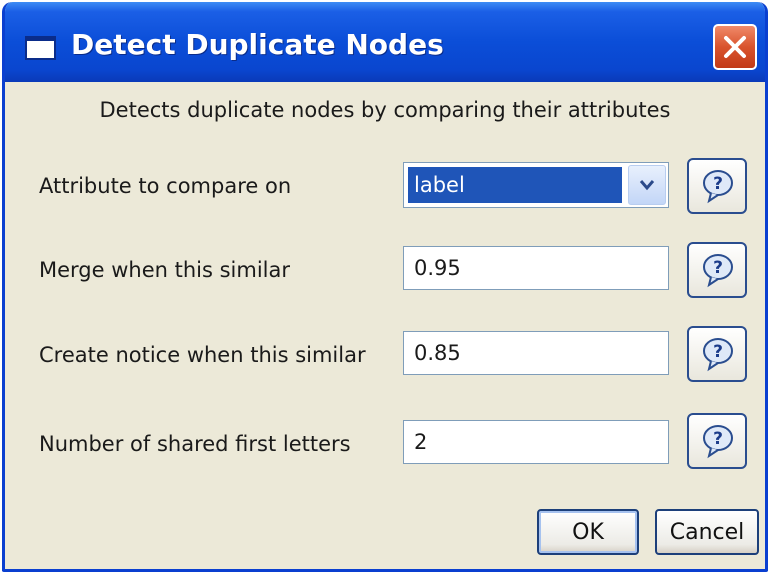 The height and width of the screenshot is (575, 771). What do you see at coordinates (195, 444) in the screenshot?
I see `shared-letters-label: Number of shared first letters` at bounding box center [195, 444].